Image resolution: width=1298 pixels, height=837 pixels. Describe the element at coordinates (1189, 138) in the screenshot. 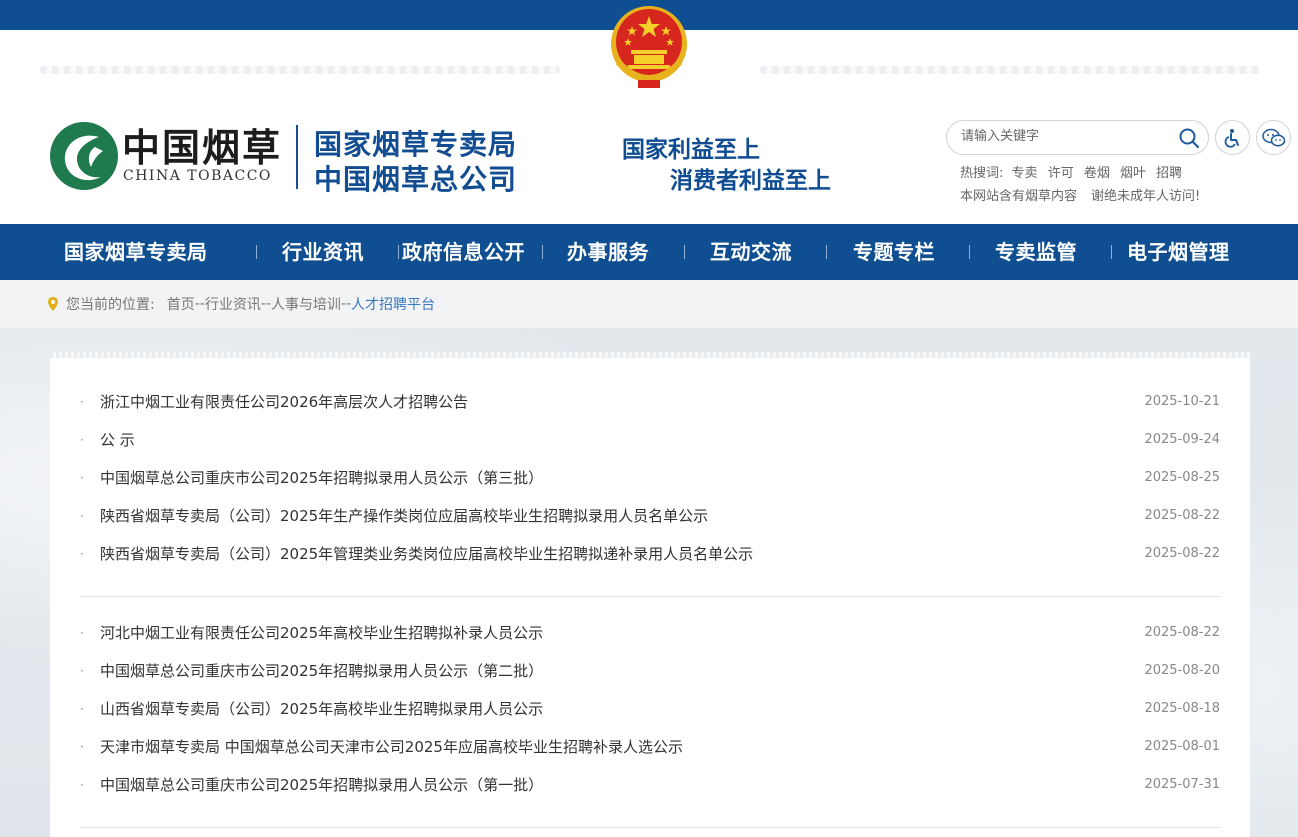

I see `search-icon` at that location.